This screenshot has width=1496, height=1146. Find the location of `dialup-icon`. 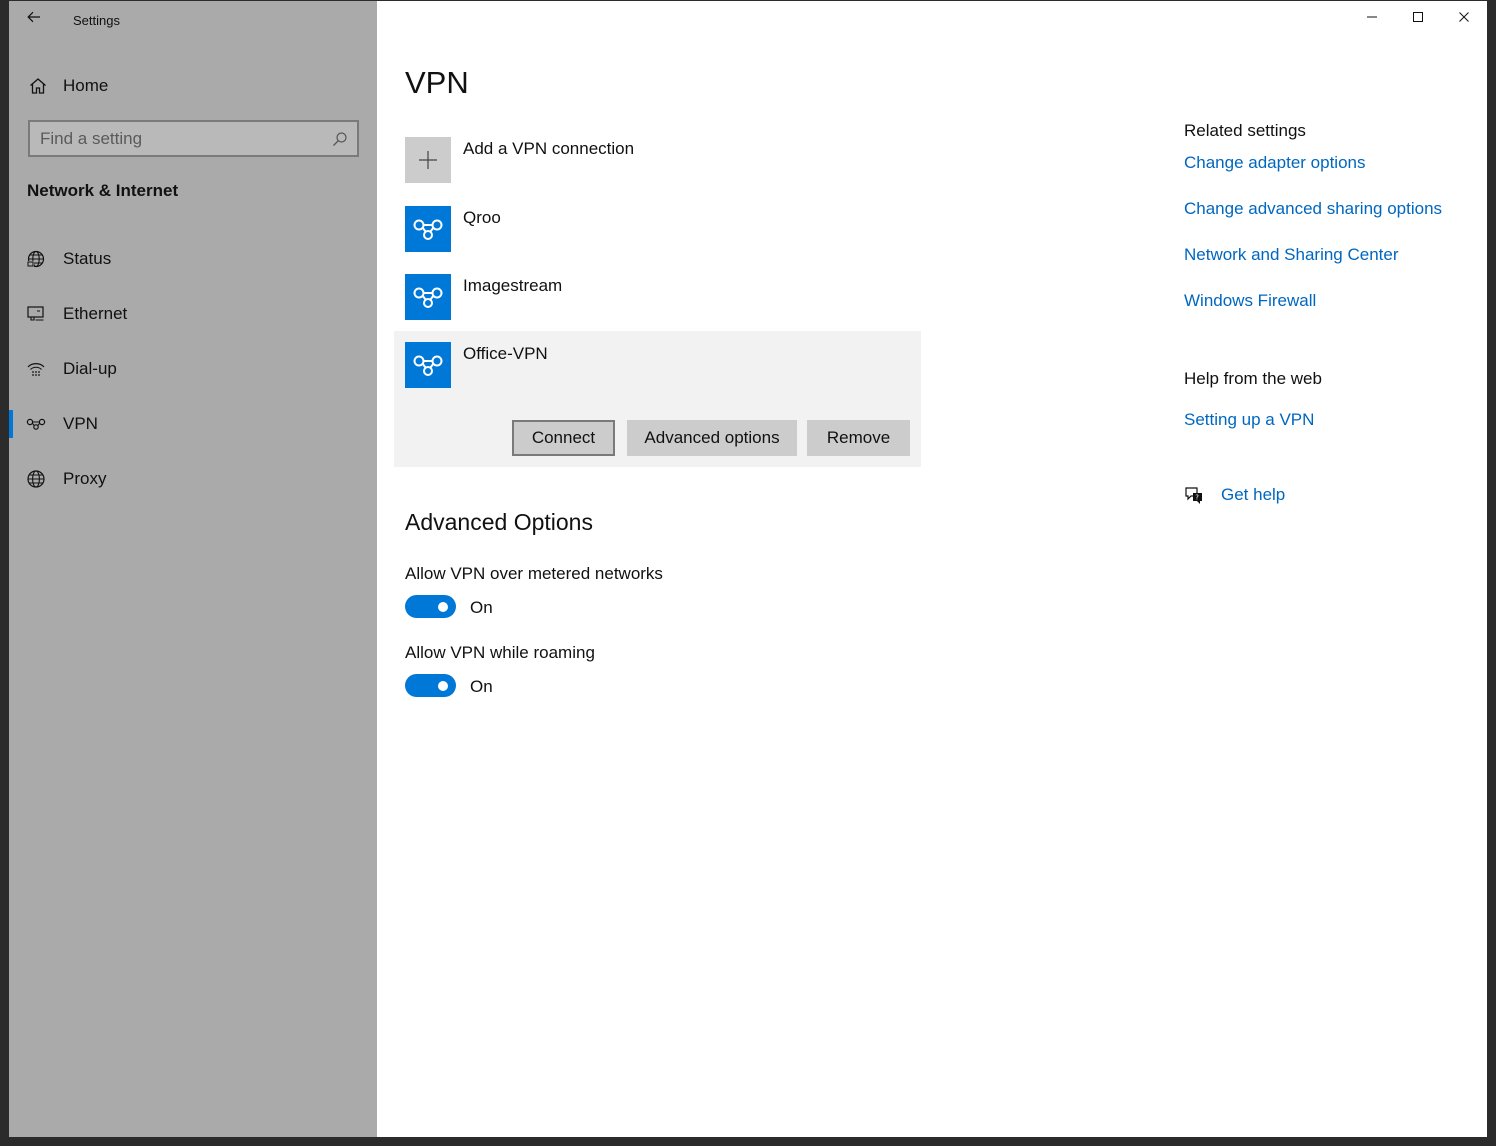

dialup-icon is located at coordinates (36, 369).